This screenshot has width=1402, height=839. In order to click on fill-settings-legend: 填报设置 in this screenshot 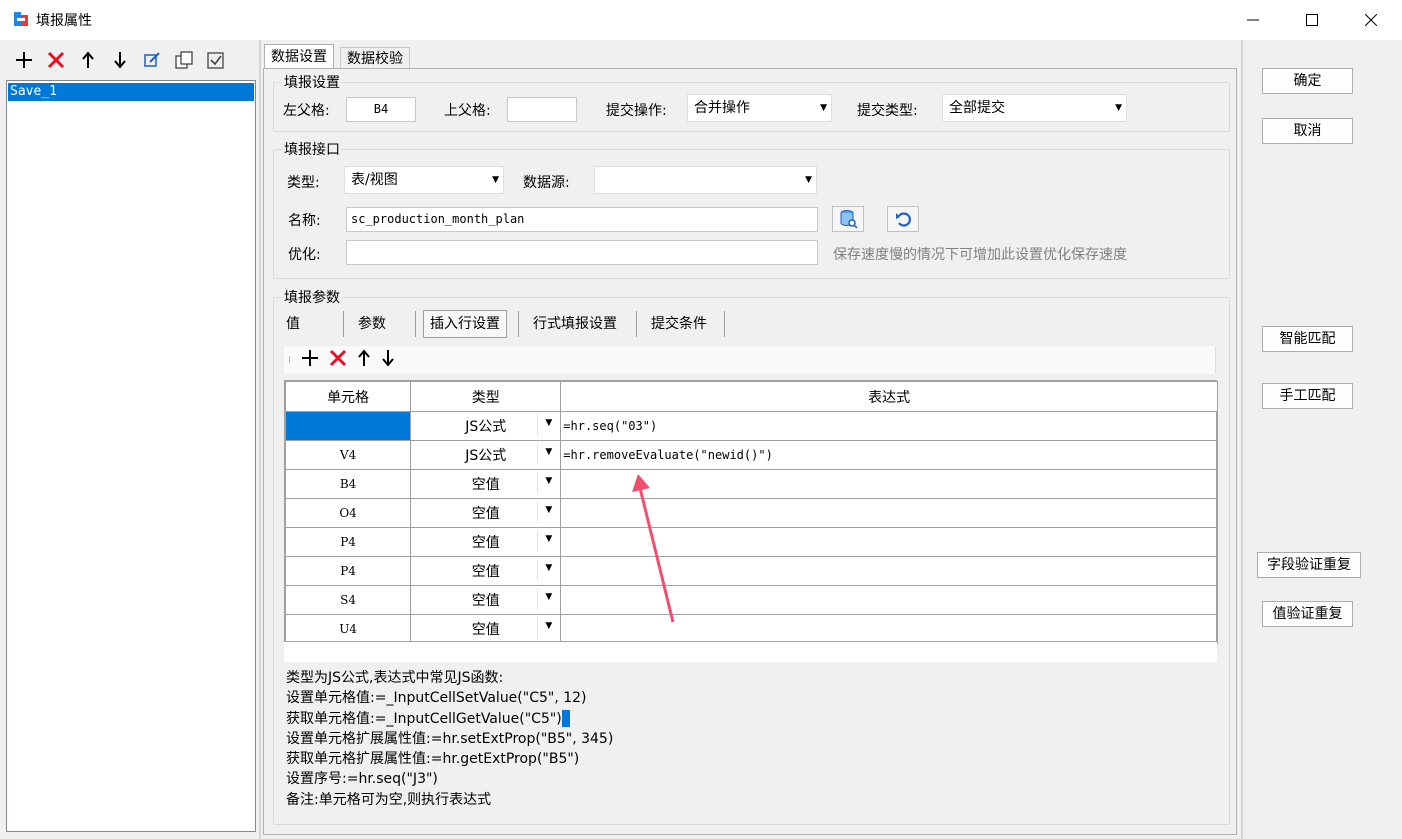, I will do `click(312, 82)`.